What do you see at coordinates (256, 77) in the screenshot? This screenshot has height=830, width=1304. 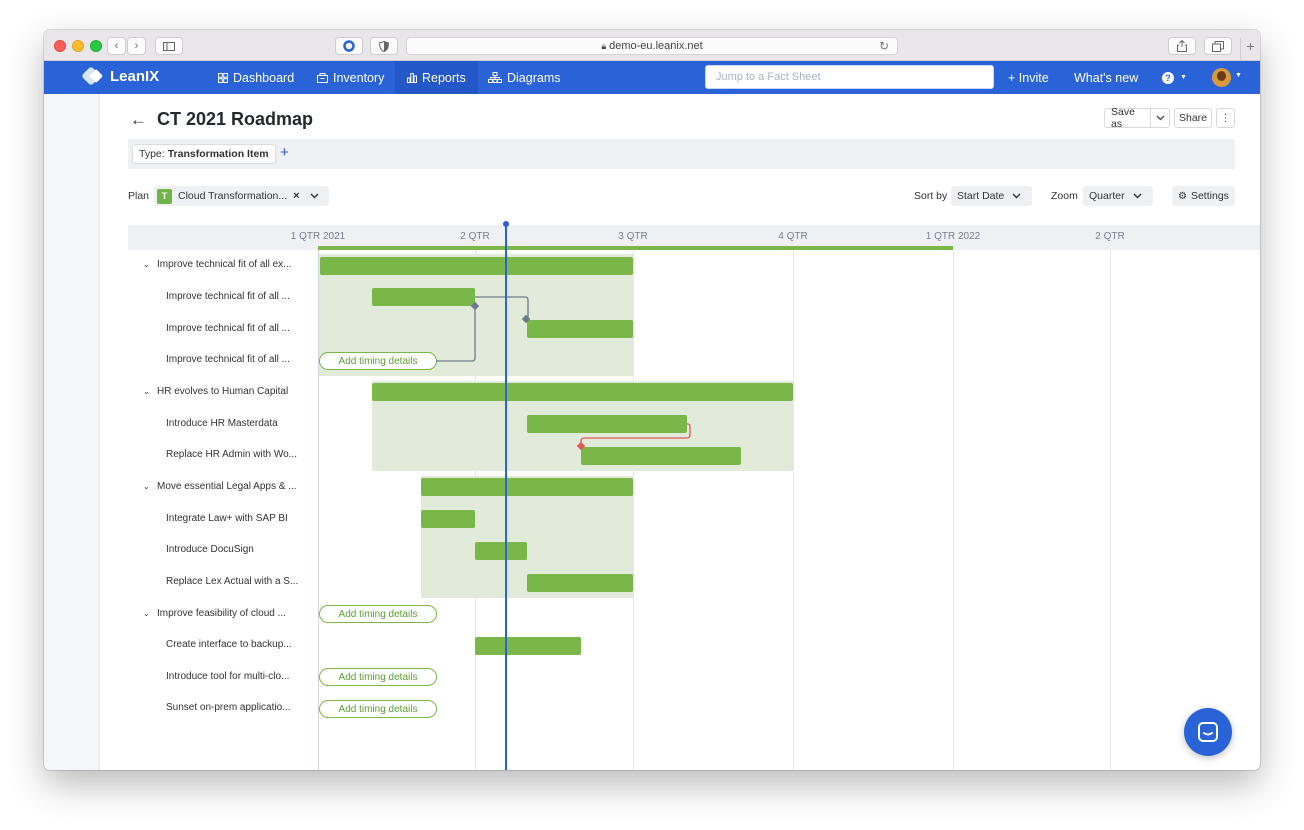 I see `nav-dashboard: Dashboard` at bounding box center [256, 77].